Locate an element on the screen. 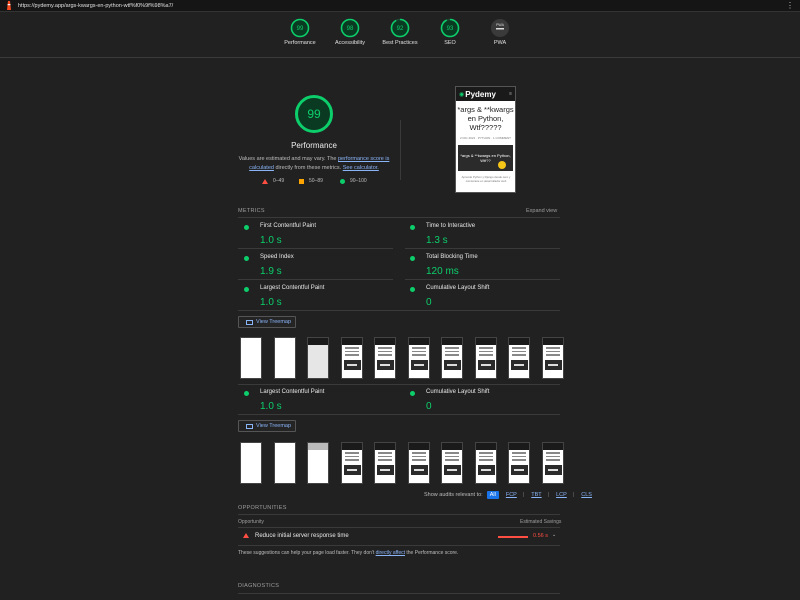  gauge-pwa: PWA PWA is located at coordinates (500, 32).